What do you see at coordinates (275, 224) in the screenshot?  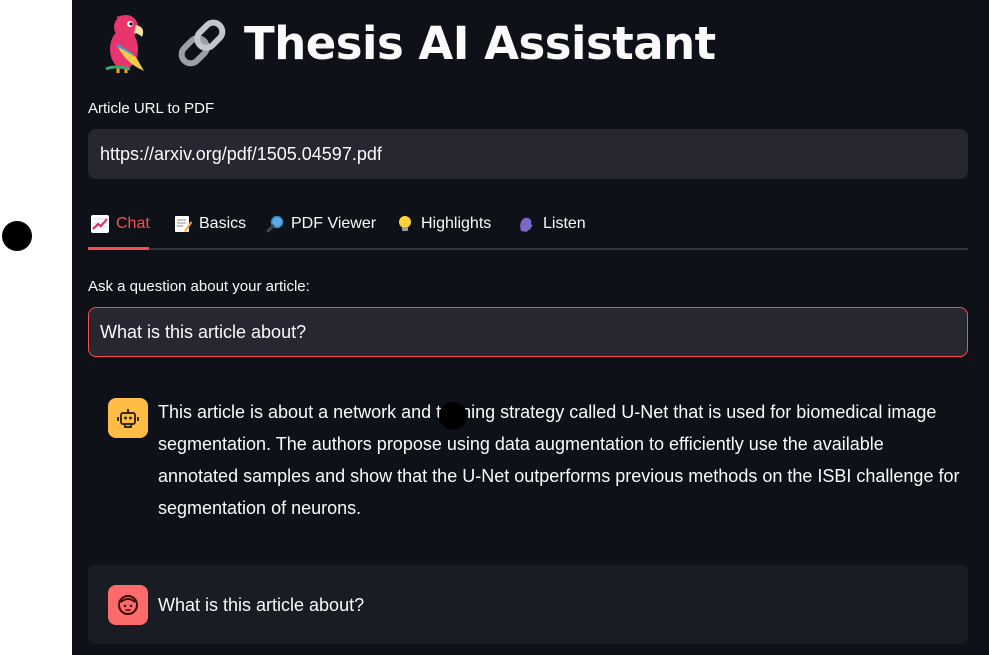 I see `magnifier-icon` at bounding box center [275, 224].